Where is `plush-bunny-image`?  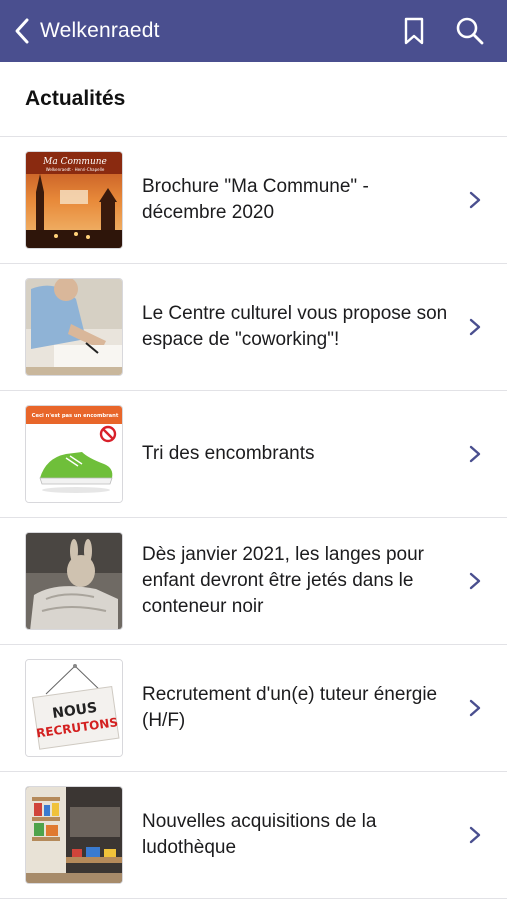
plush-bunny-image is located at coordinates (74, 581).